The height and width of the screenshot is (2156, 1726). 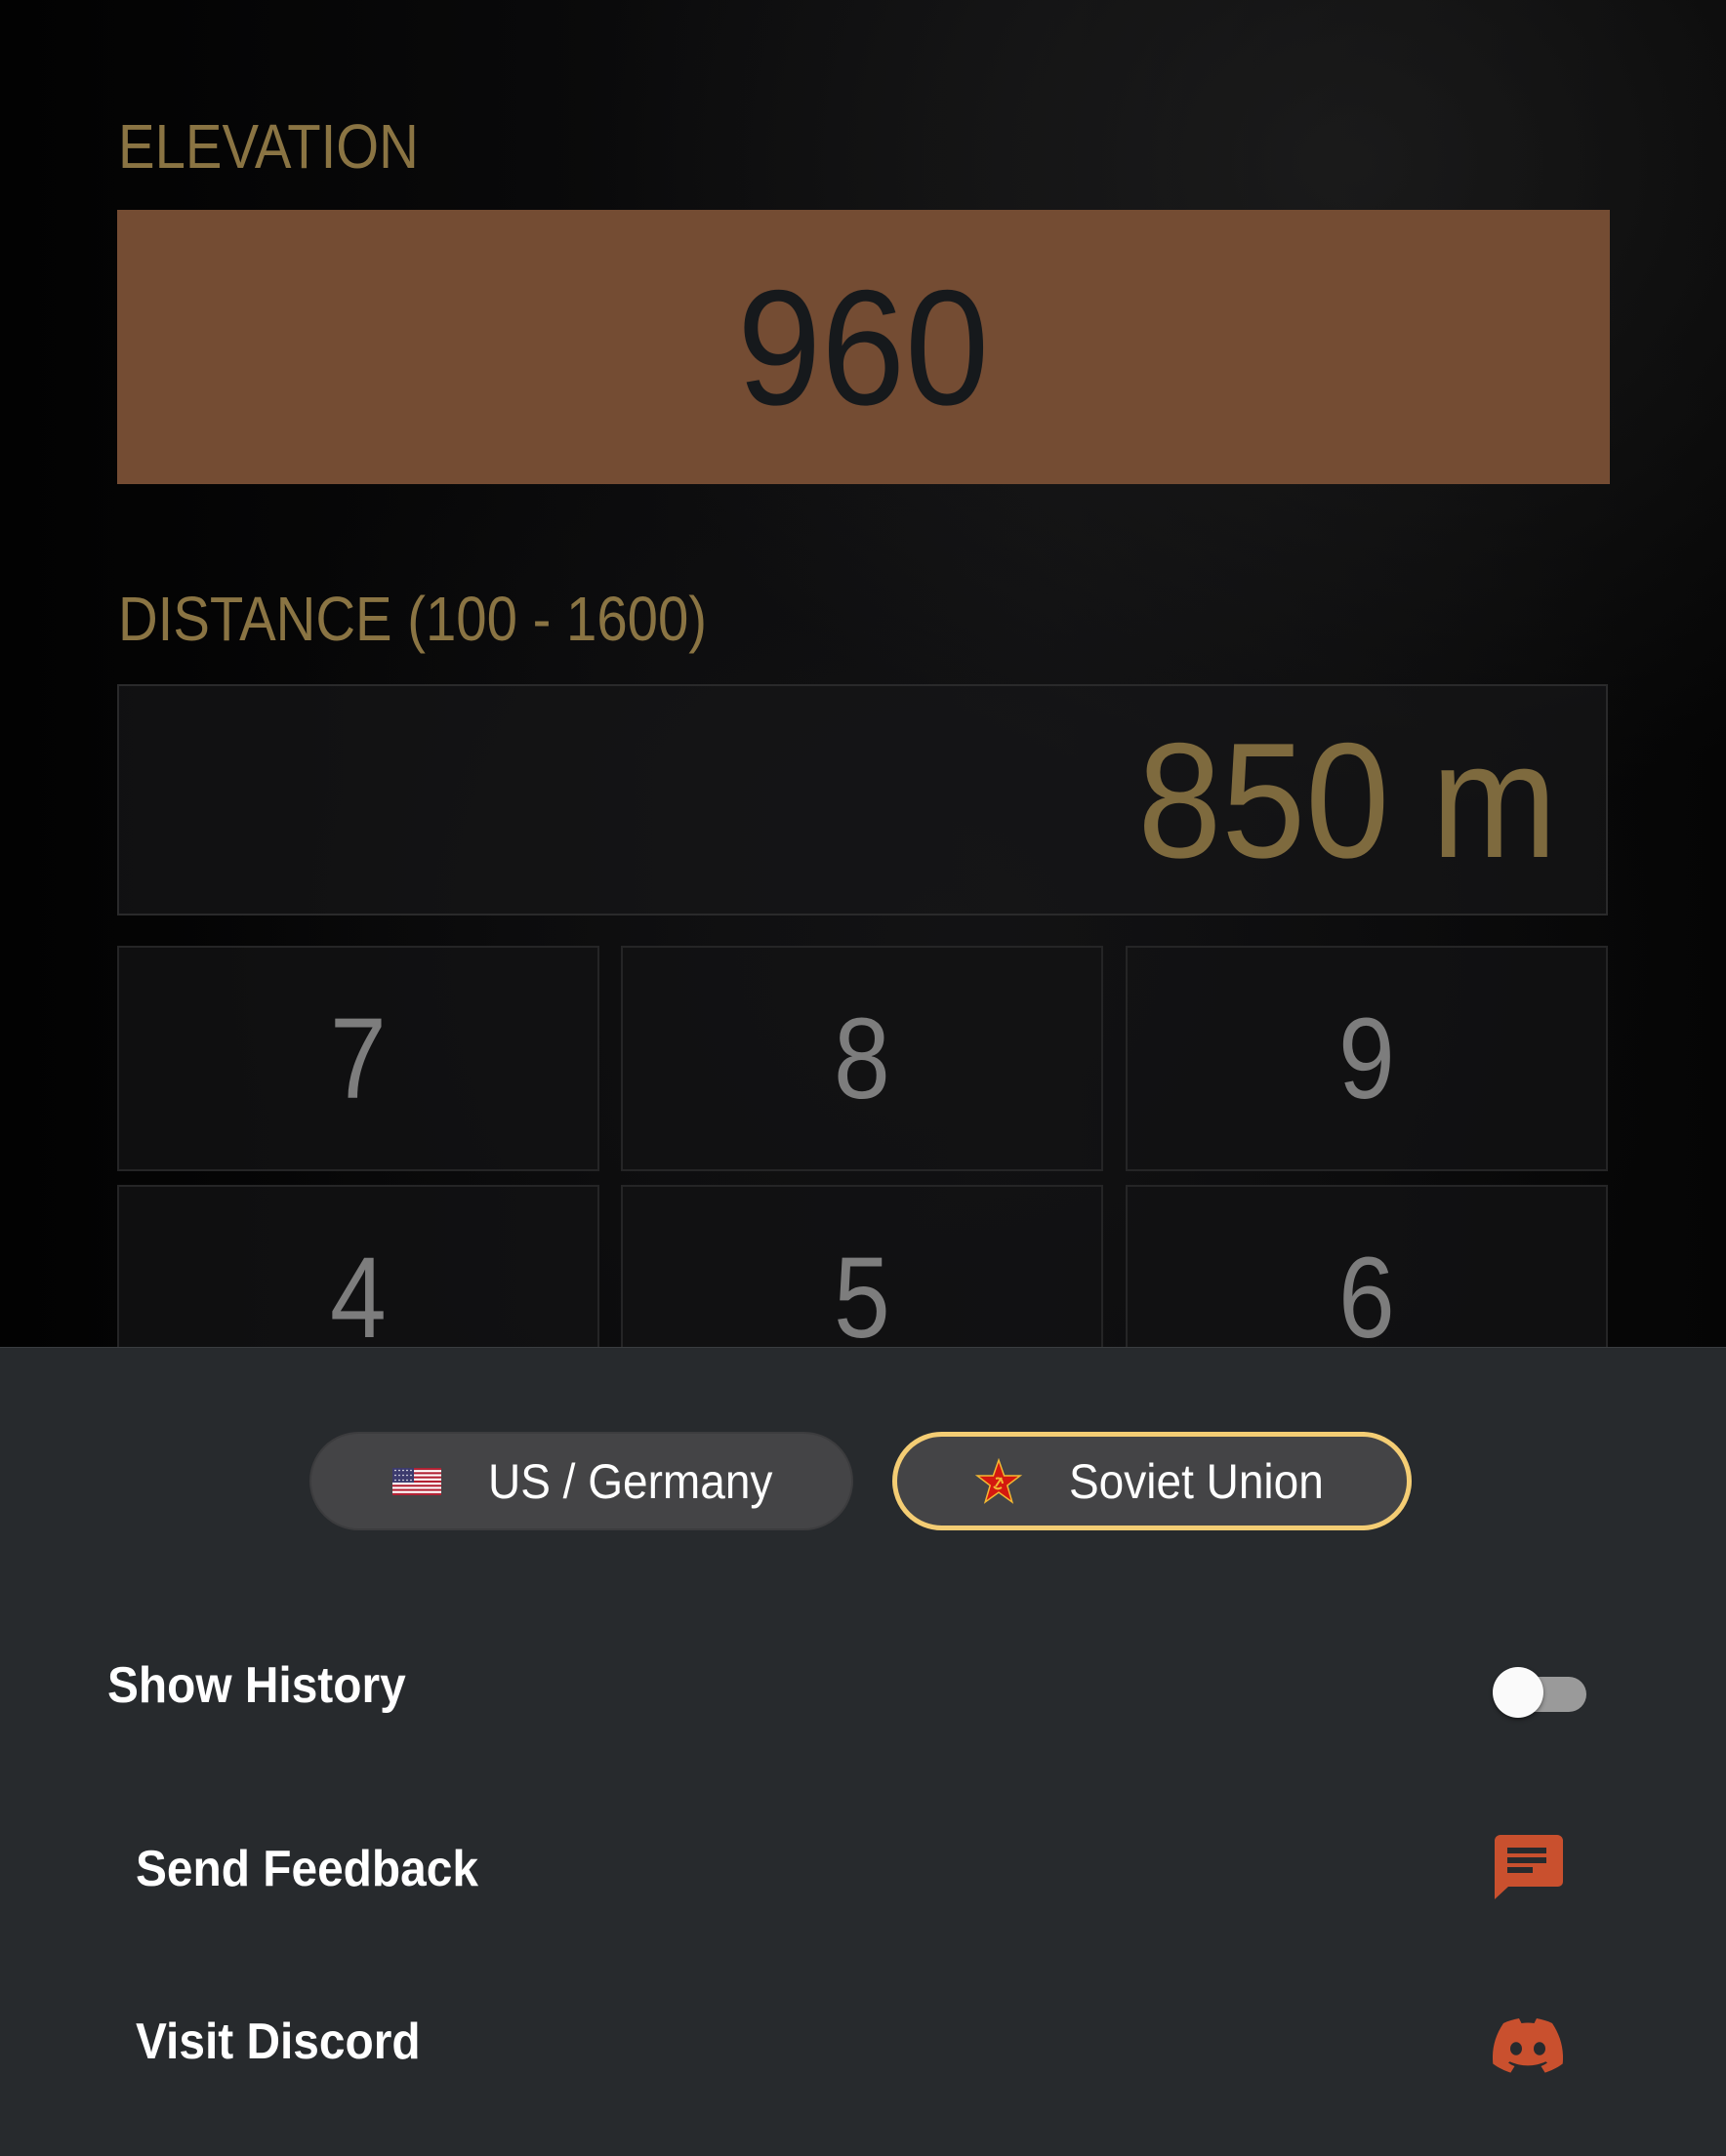 I want to click on keypad-key-8: 8, so click(x=862, y=1058).